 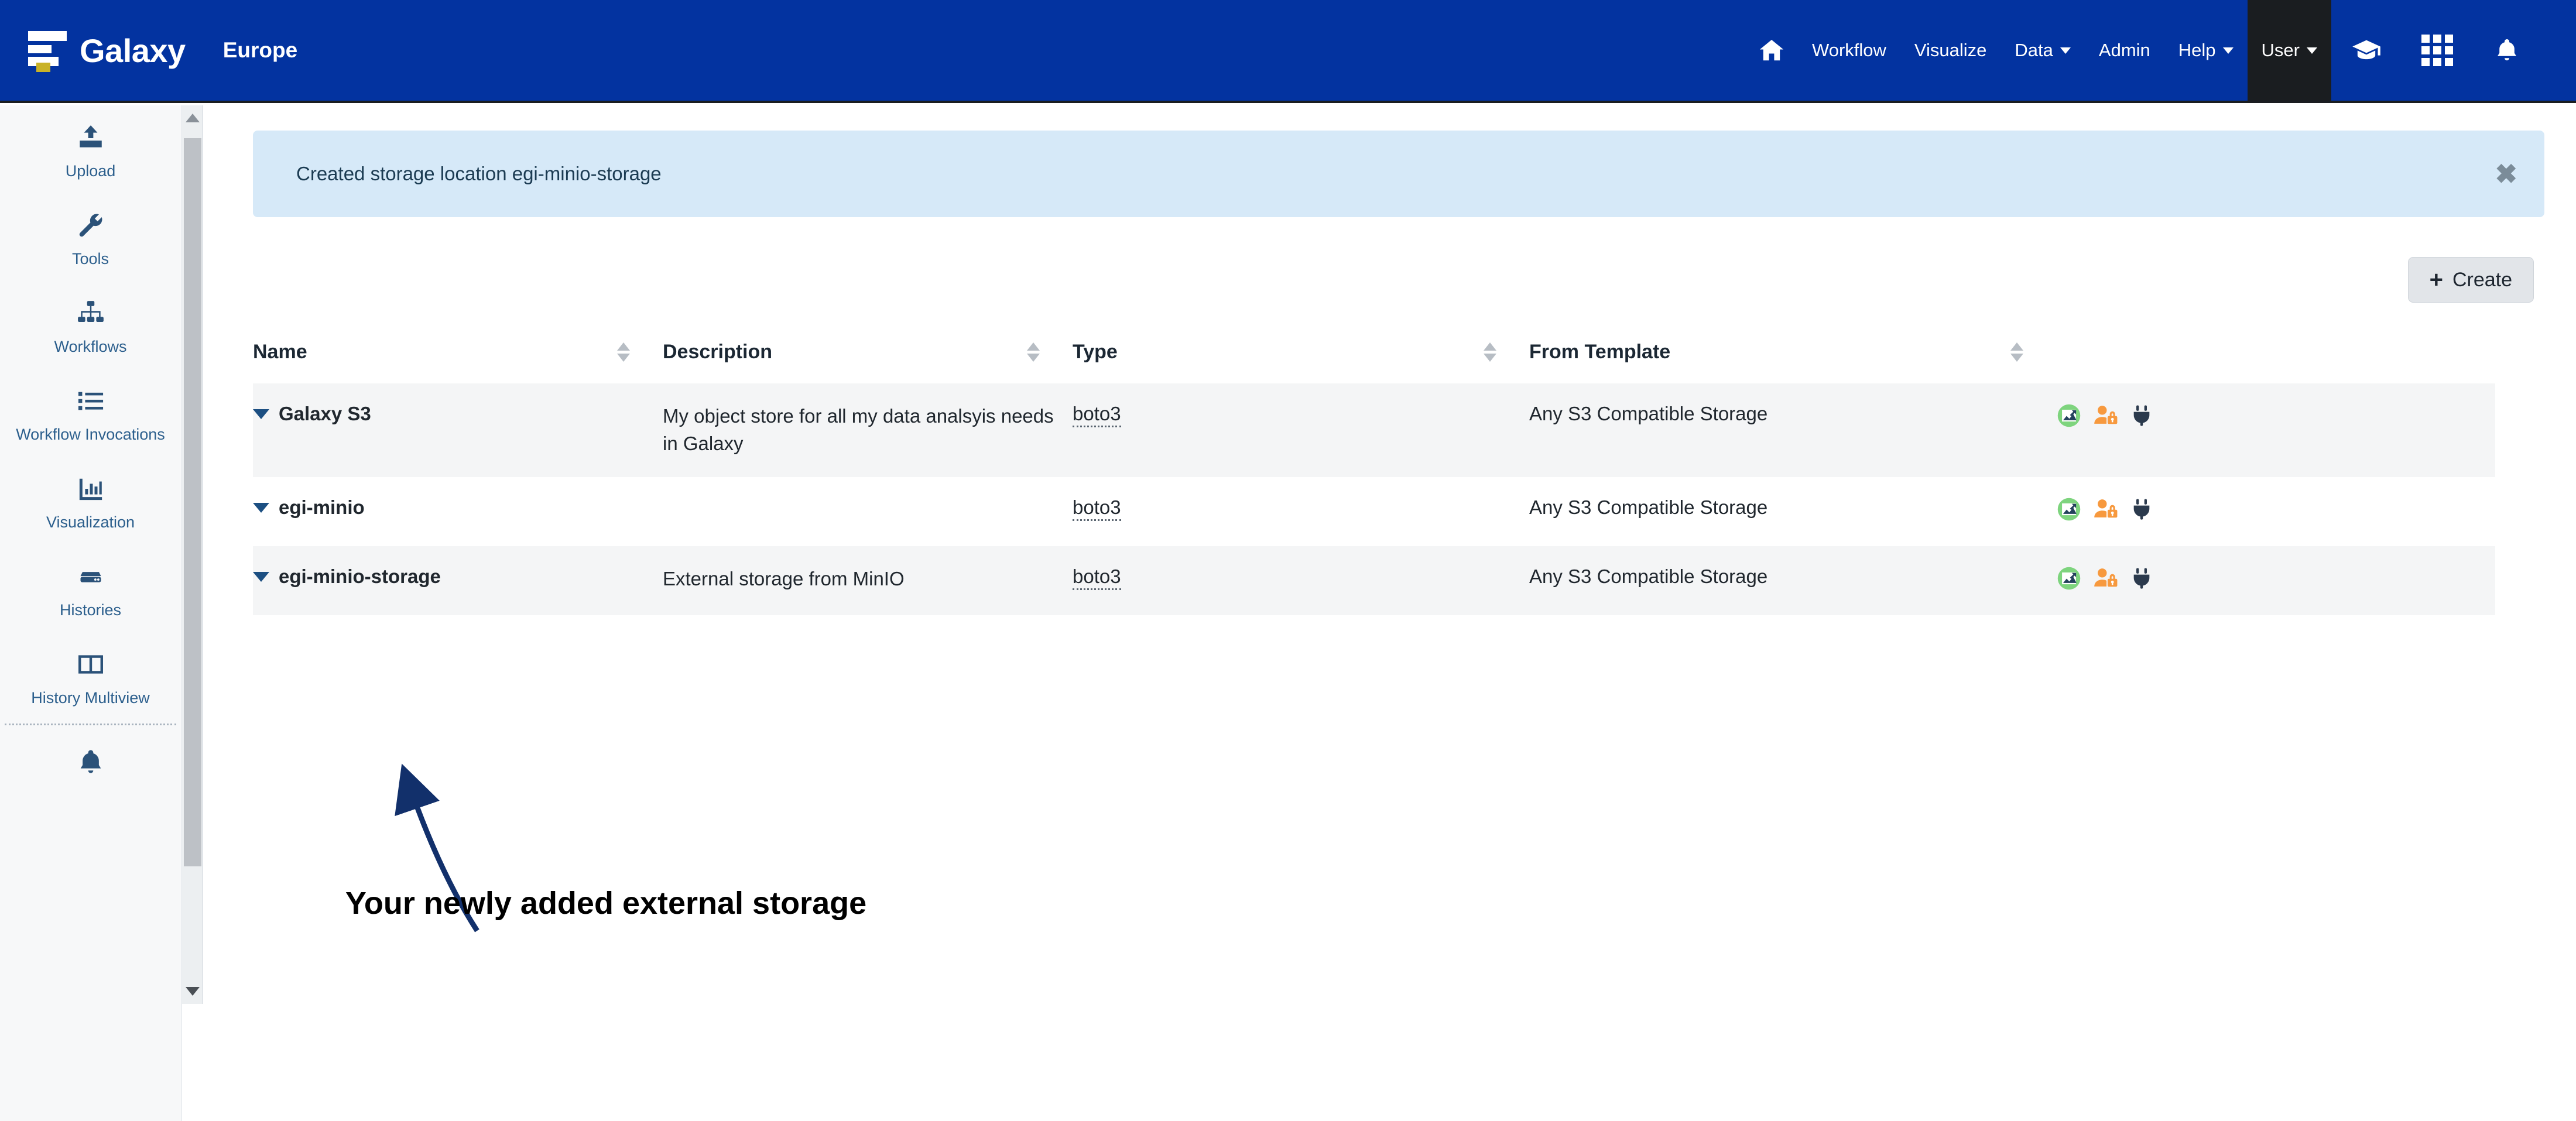 What do you see at coordinates (47, 51) in the screenshot?
I see `galaxy-logo-icon` at bounding box center [47, 51].